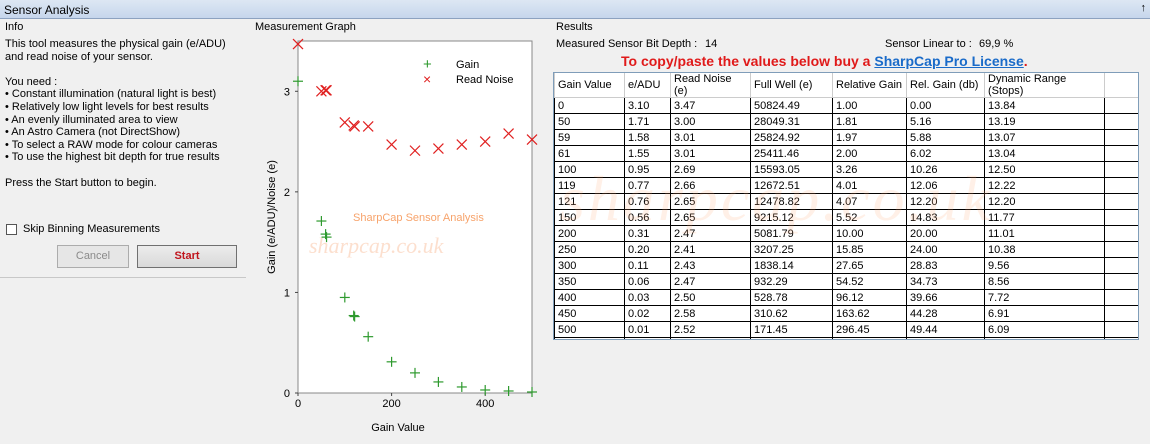 The image size is (1150, 444). Describe the element at coordinates (1044, 201) in the screenshot. I see `table-cell: 12.20` at that location.